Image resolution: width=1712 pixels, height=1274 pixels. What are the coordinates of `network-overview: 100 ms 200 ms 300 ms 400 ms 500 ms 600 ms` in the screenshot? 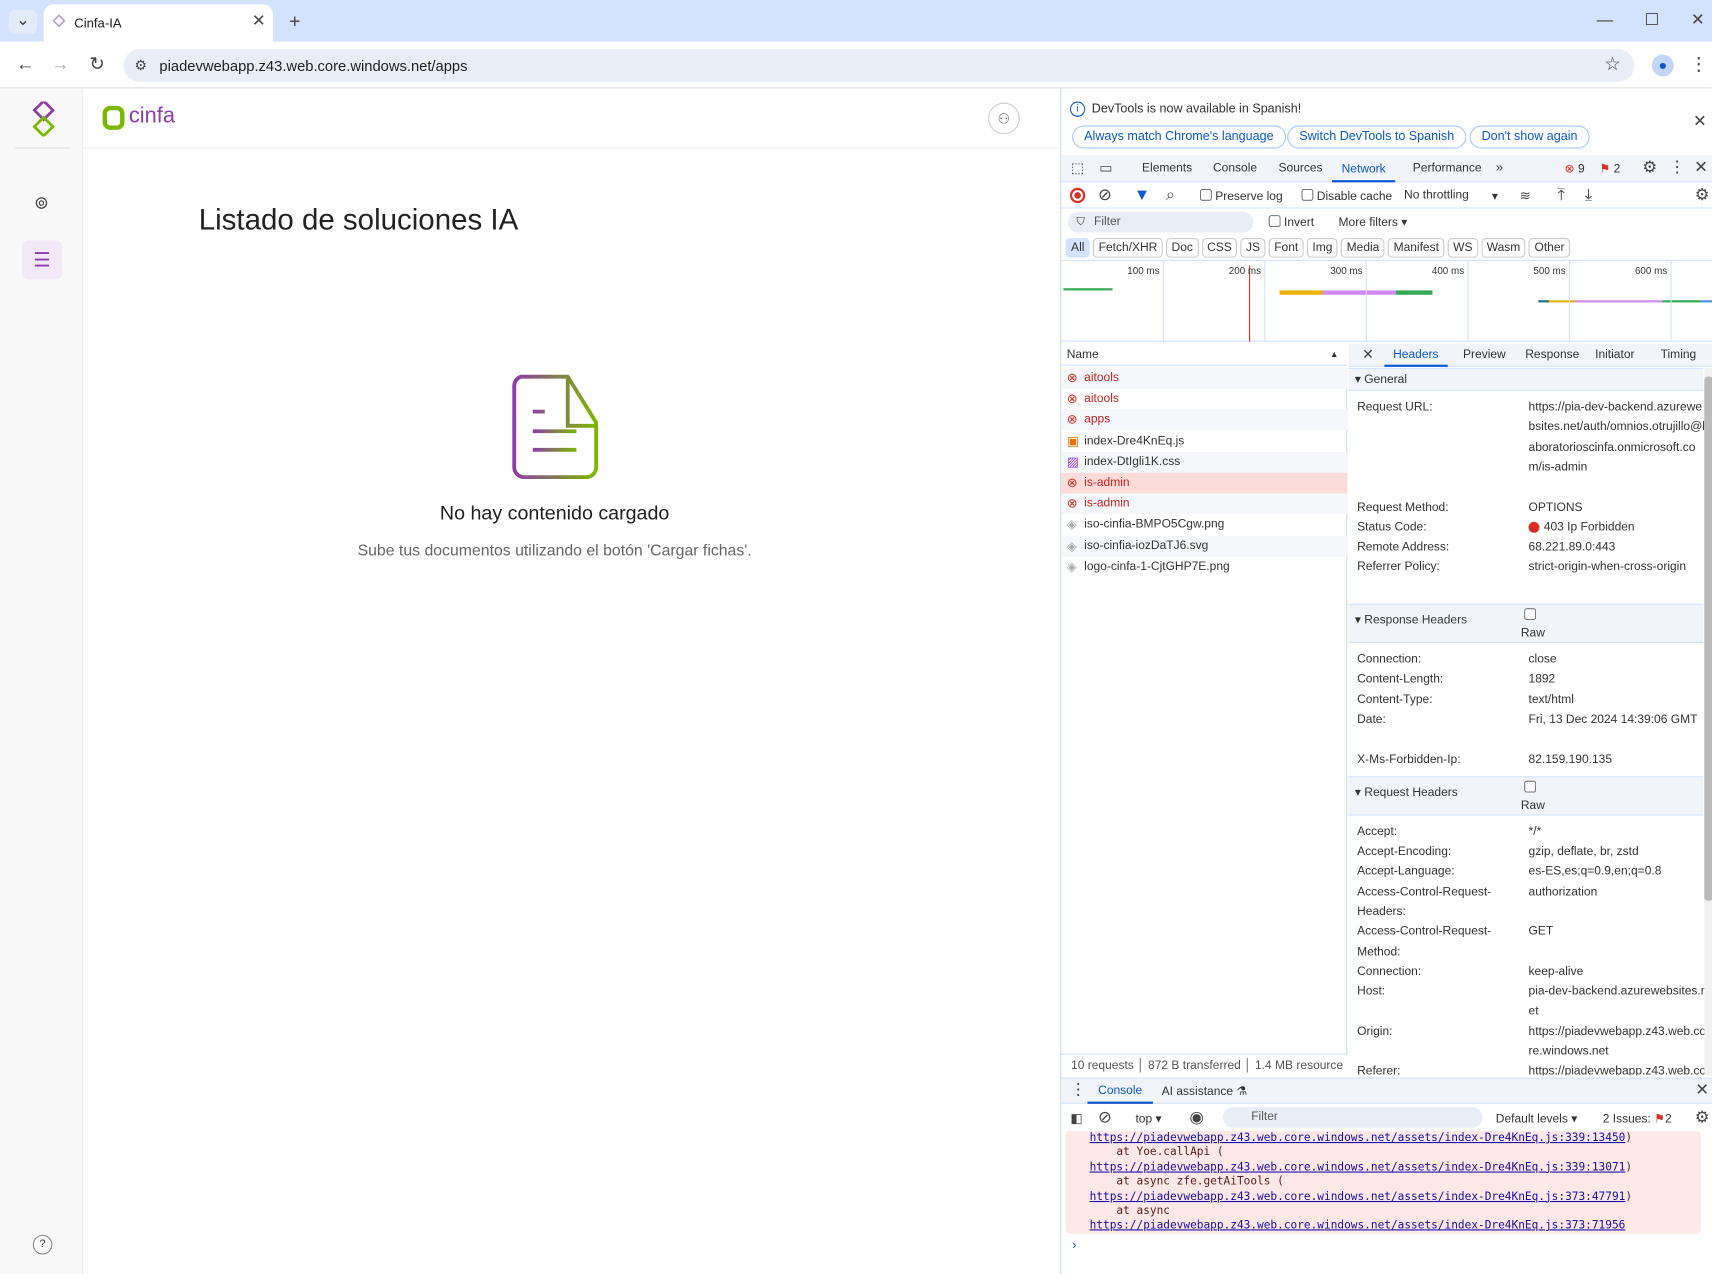 It's located at (1386, 300).